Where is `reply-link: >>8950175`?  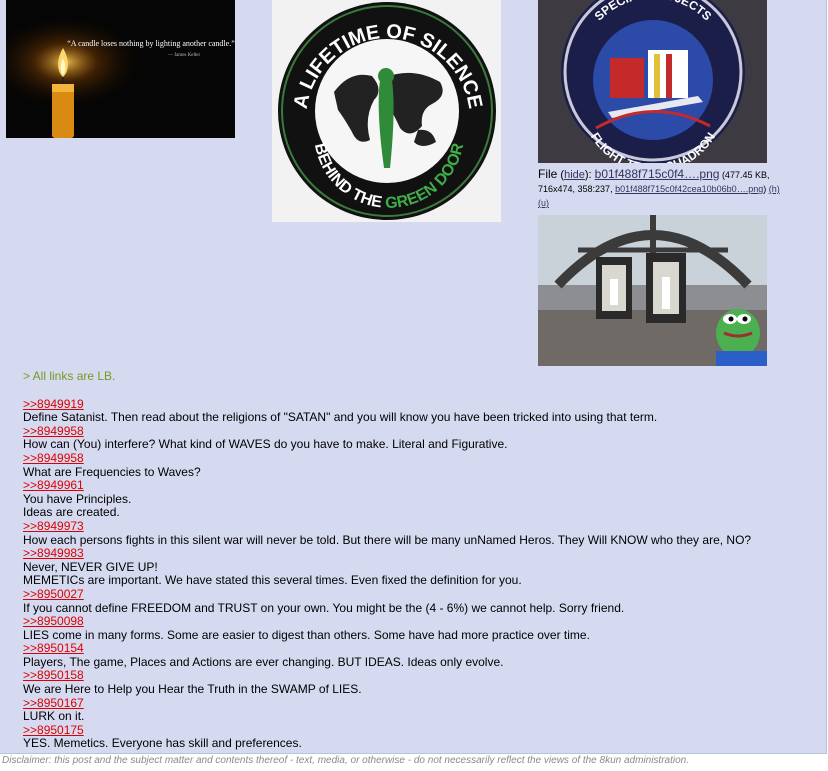
reply-link: >>8950175 is located at coordinates (53, 730).